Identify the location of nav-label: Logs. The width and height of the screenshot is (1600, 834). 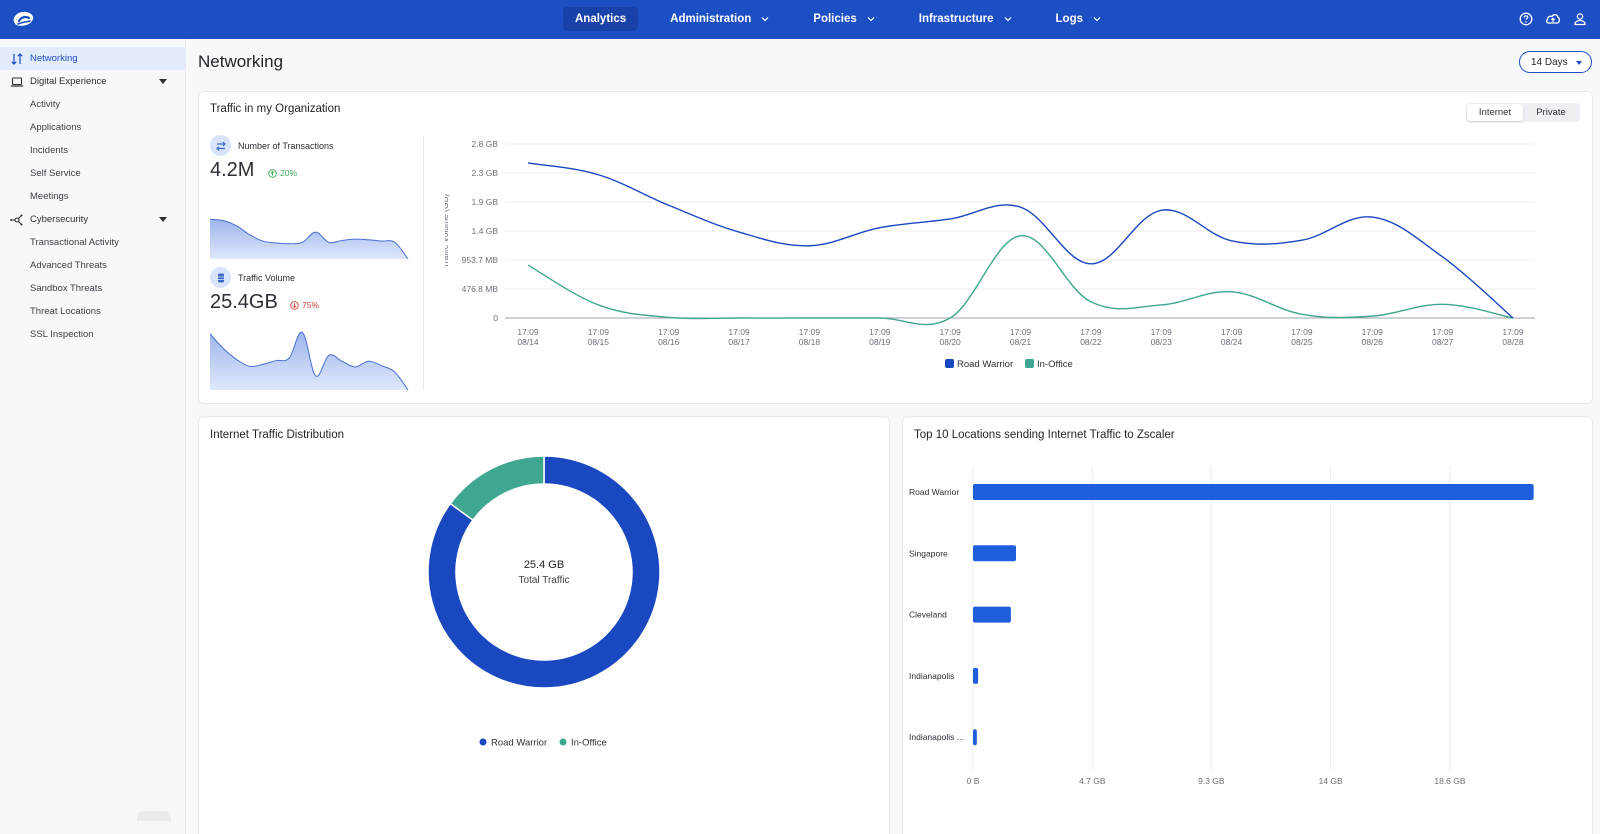
(1069, 19).